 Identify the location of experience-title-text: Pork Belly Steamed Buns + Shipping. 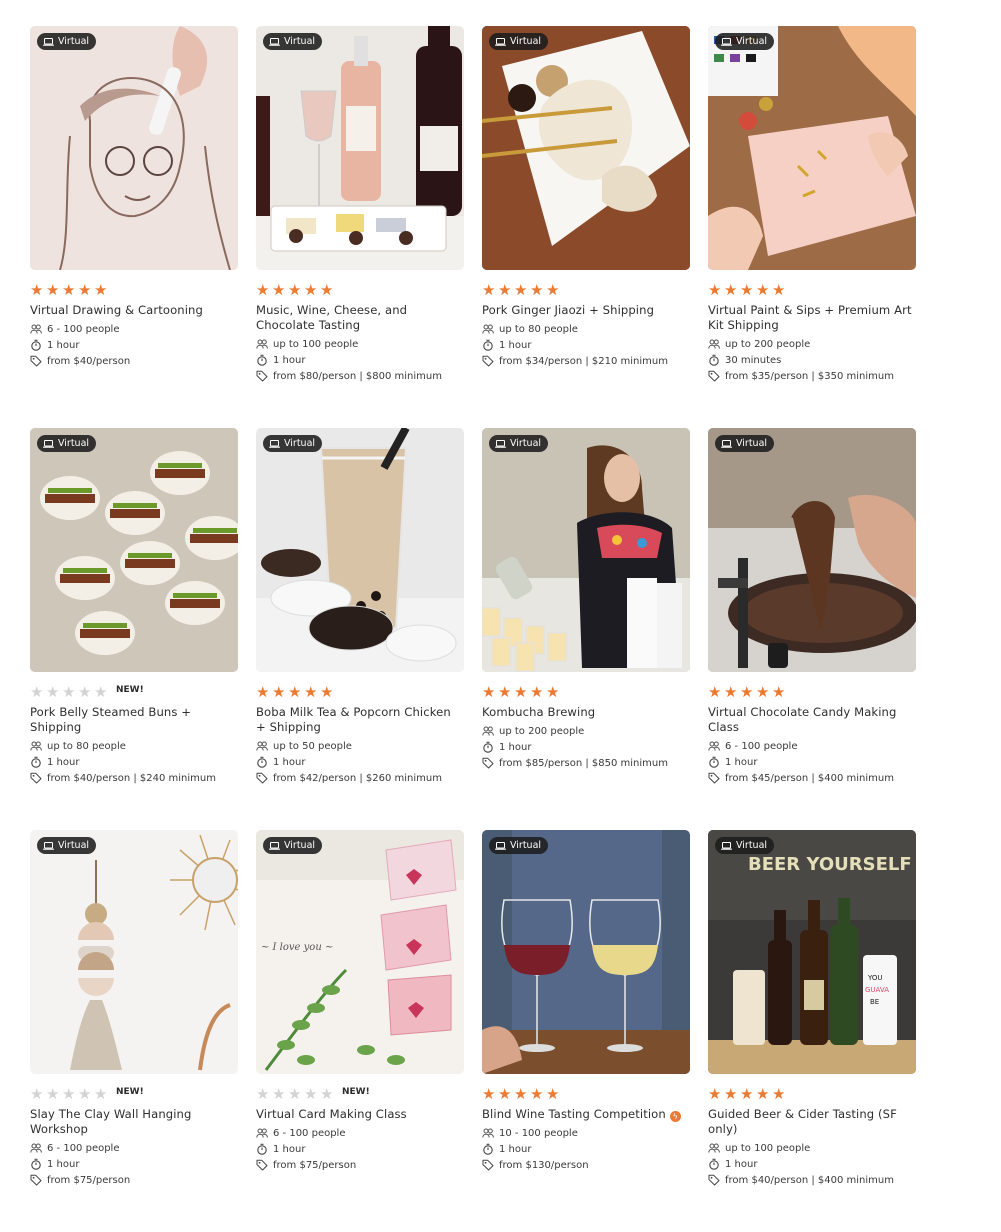
(111, 719).